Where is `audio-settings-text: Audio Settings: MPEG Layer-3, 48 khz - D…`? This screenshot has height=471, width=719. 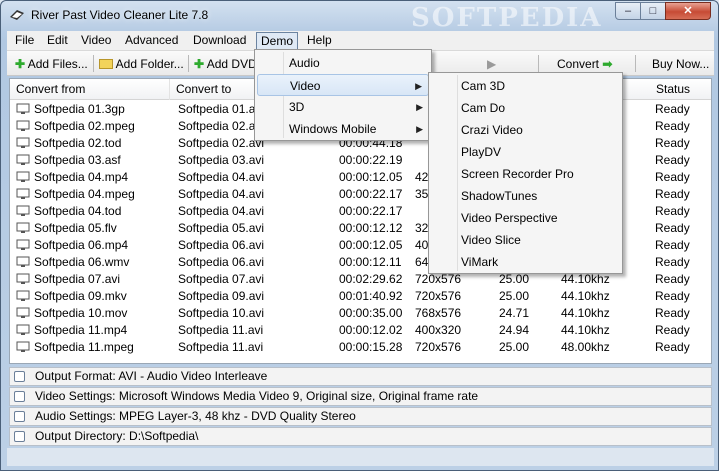 audio-settings-text: Audio Settings: MPEG Layer-3, 48 khz - D… is located at coordinates (195, 416).